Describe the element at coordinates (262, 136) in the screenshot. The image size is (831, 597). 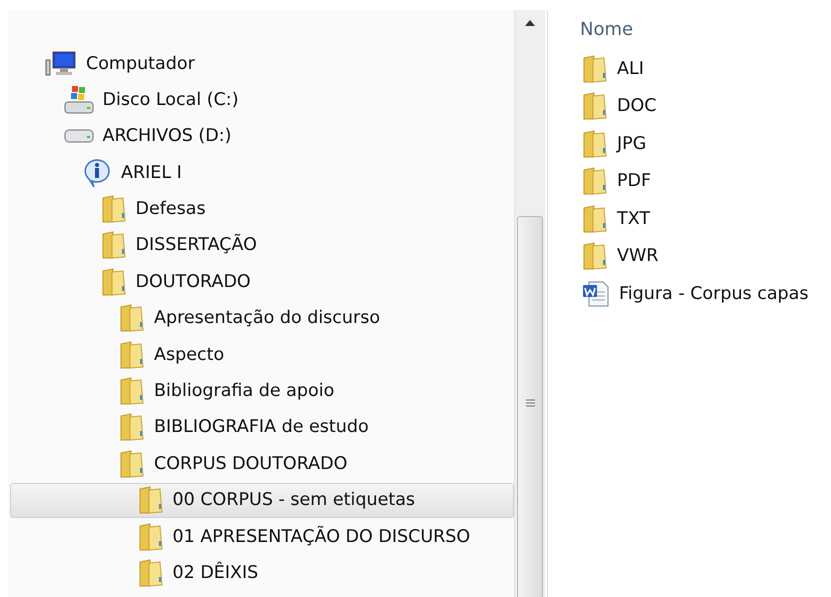
I see `tree-item: ARCHIVOS (D:)` at that location.